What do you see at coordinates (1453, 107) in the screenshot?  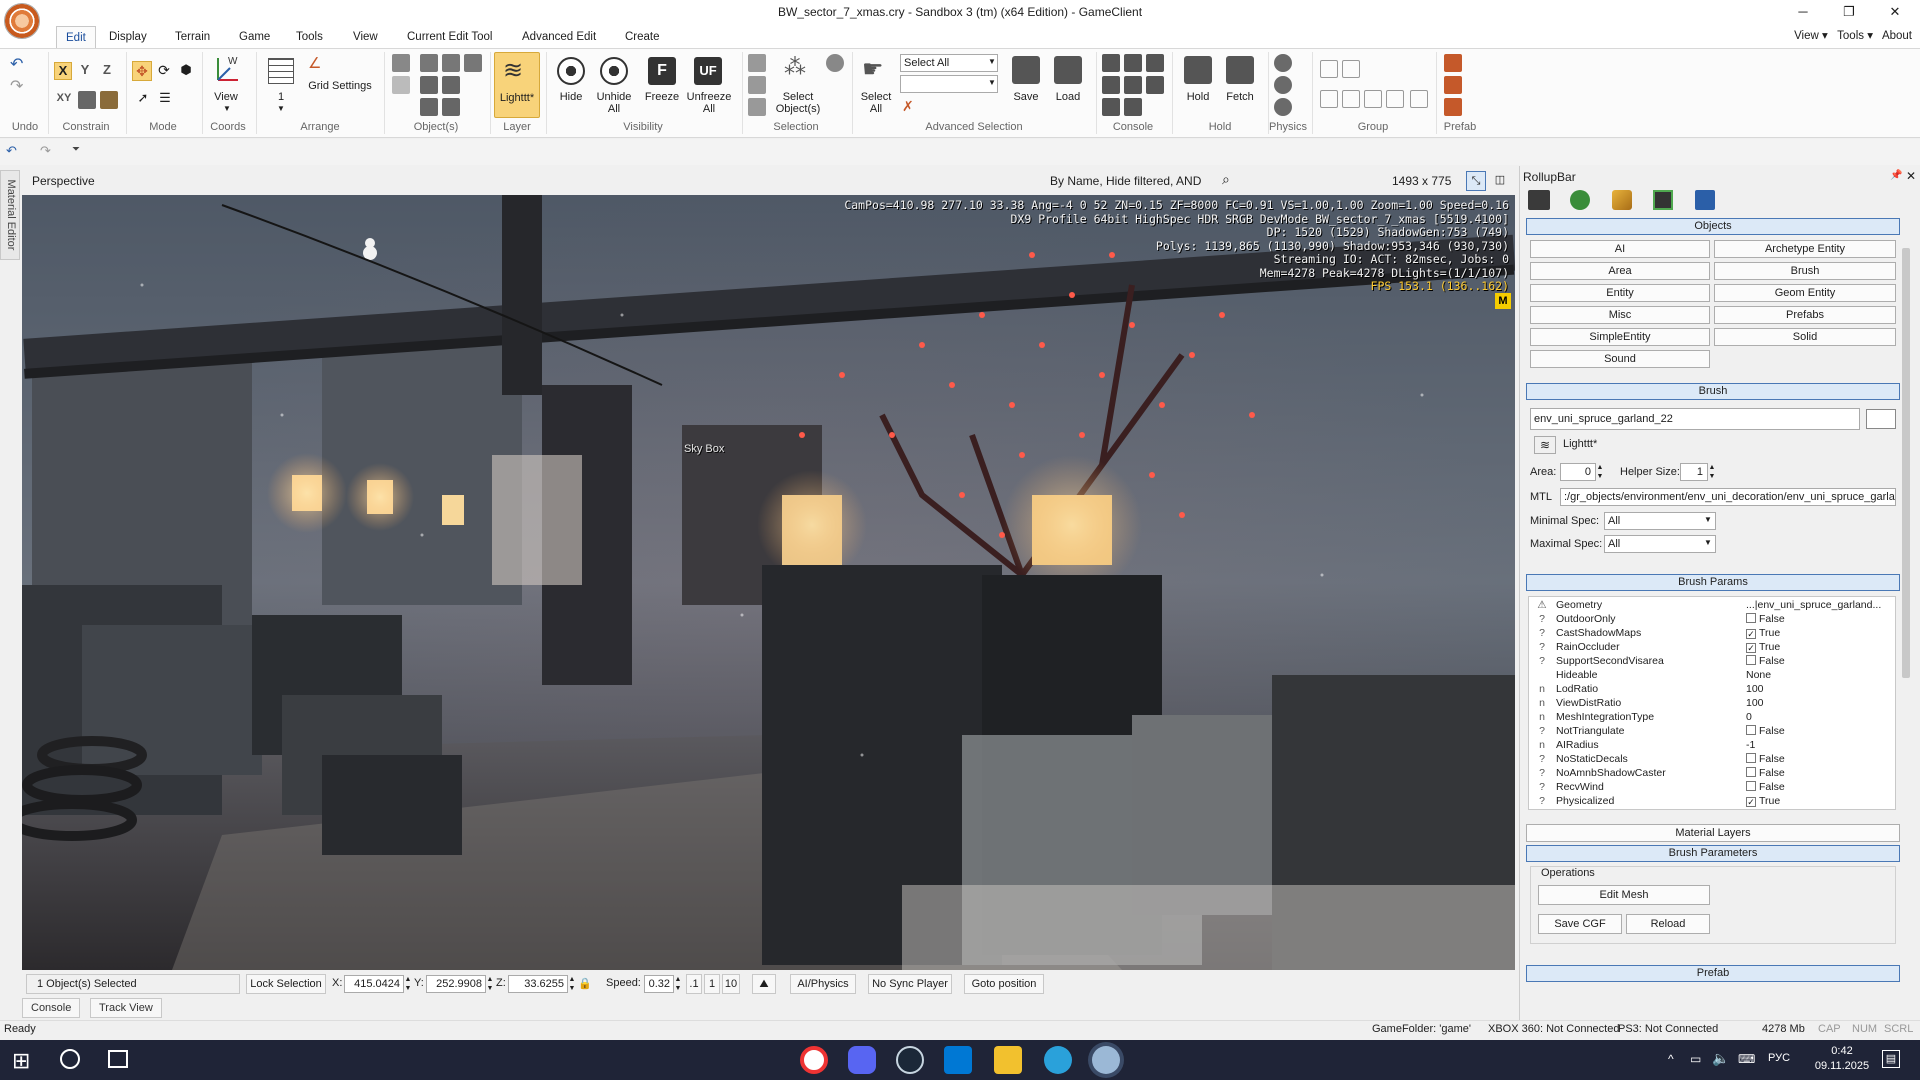 I see `prefab-close-icon` at bounding box center [1453, 107].